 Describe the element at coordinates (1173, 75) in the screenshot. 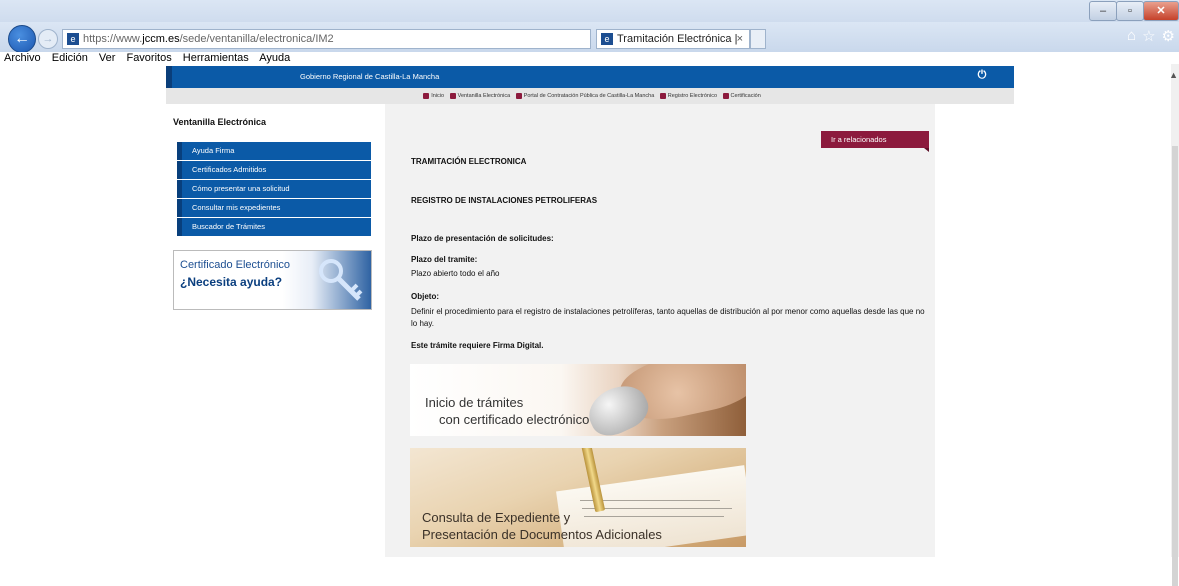

I see `scroll-up-icon: ▲` at that location.